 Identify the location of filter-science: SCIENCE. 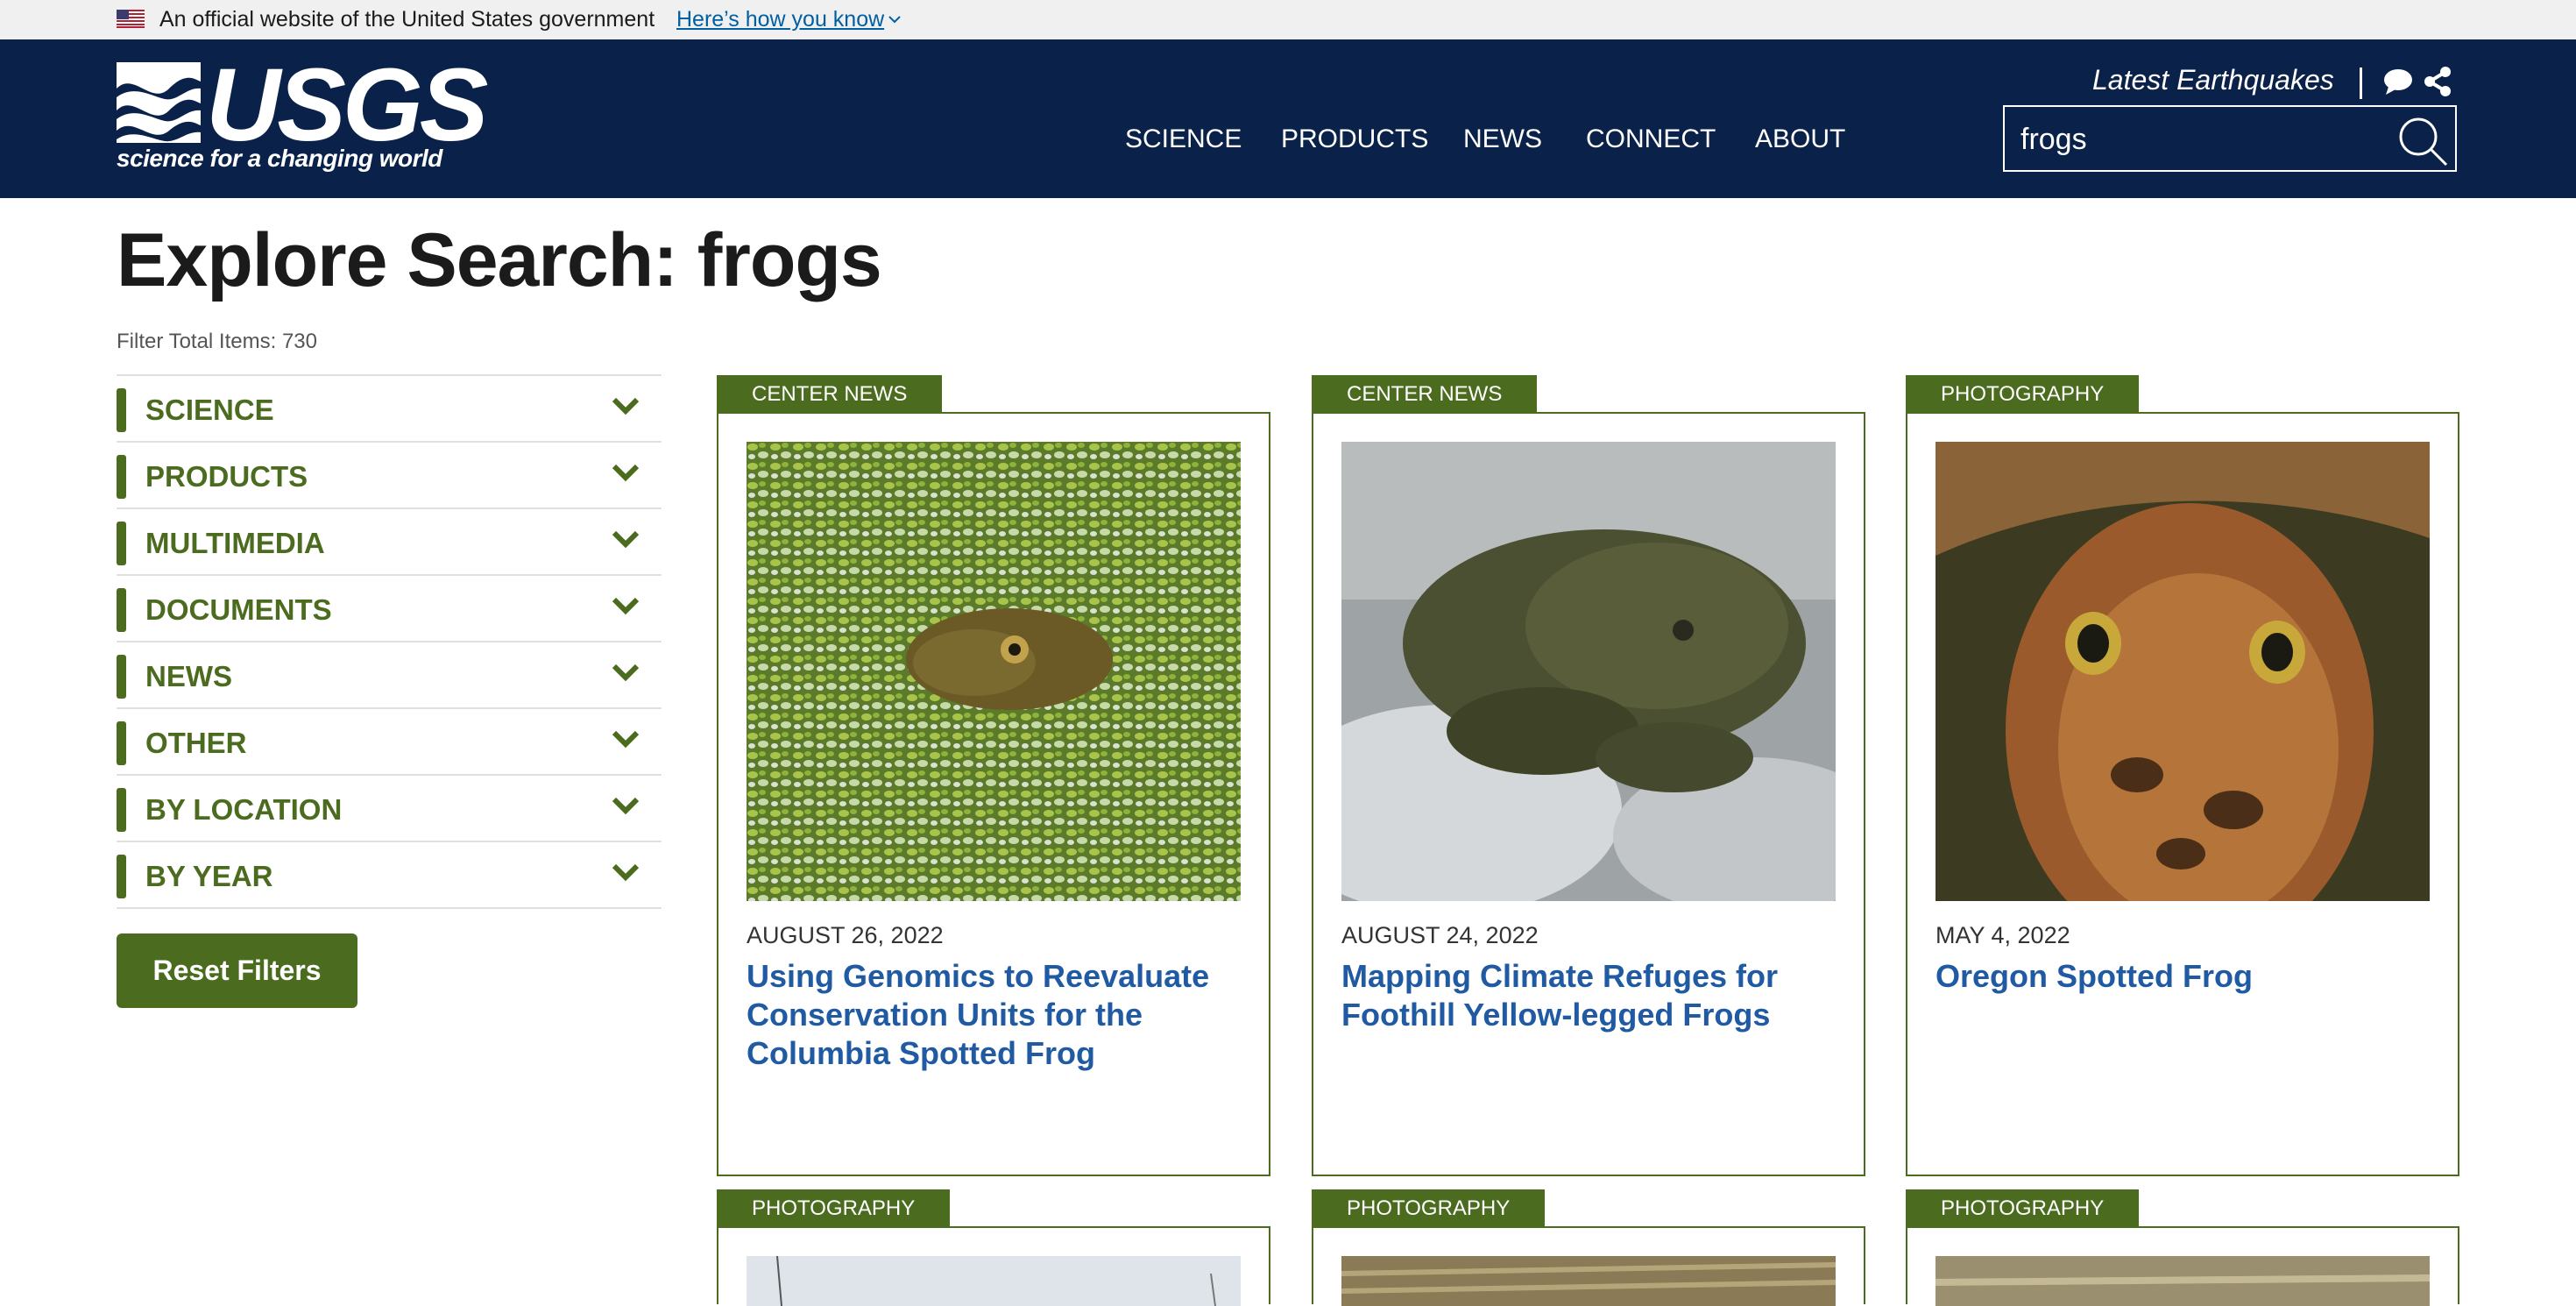
(389, 409).